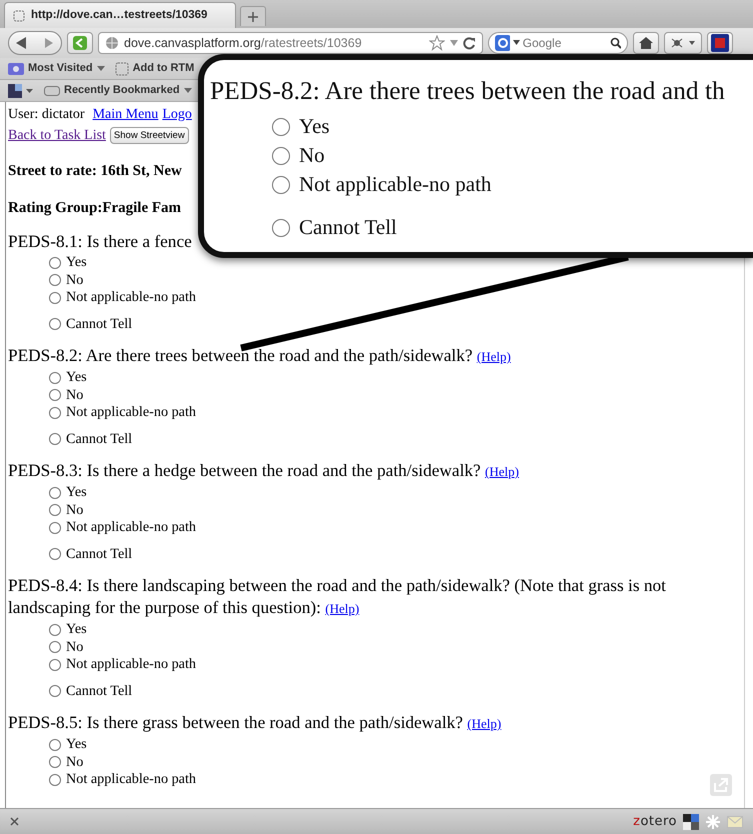 The image size is (753, 834). What do you see at coordinates (467, 91) in the screenshot?
I see `question-text: PEDS-8.2: Are there trees between the road and th` at bounding box center [467, 91].